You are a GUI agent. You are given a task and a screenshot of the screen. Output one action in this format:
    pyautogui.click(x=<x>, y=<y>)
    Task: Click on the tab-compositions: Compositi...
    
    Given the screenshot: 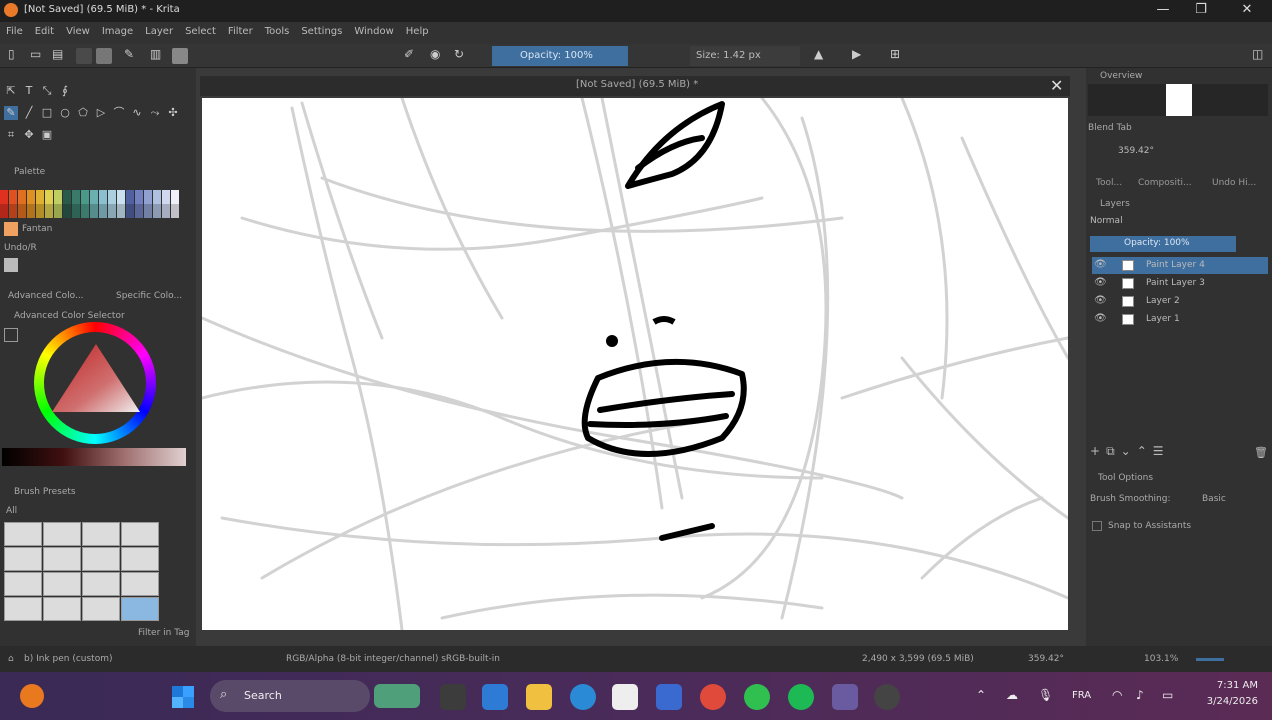 What is the action you would take?
    pyautogui.click(x=1165, y=183)
    